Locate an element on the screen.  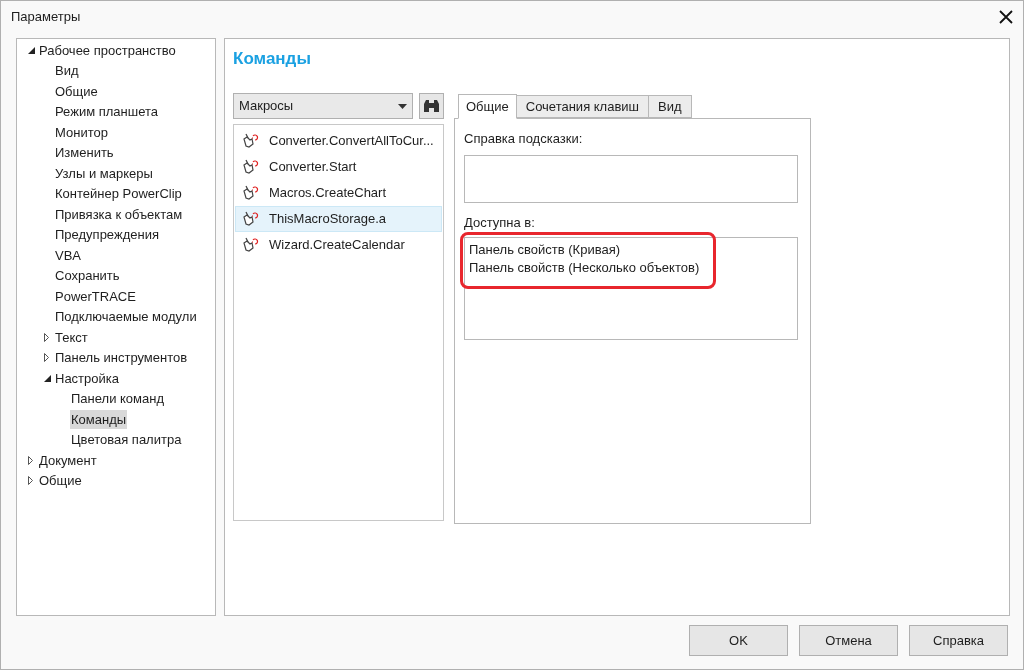
tree-item: Монитор is located at coordinates (81, 132).